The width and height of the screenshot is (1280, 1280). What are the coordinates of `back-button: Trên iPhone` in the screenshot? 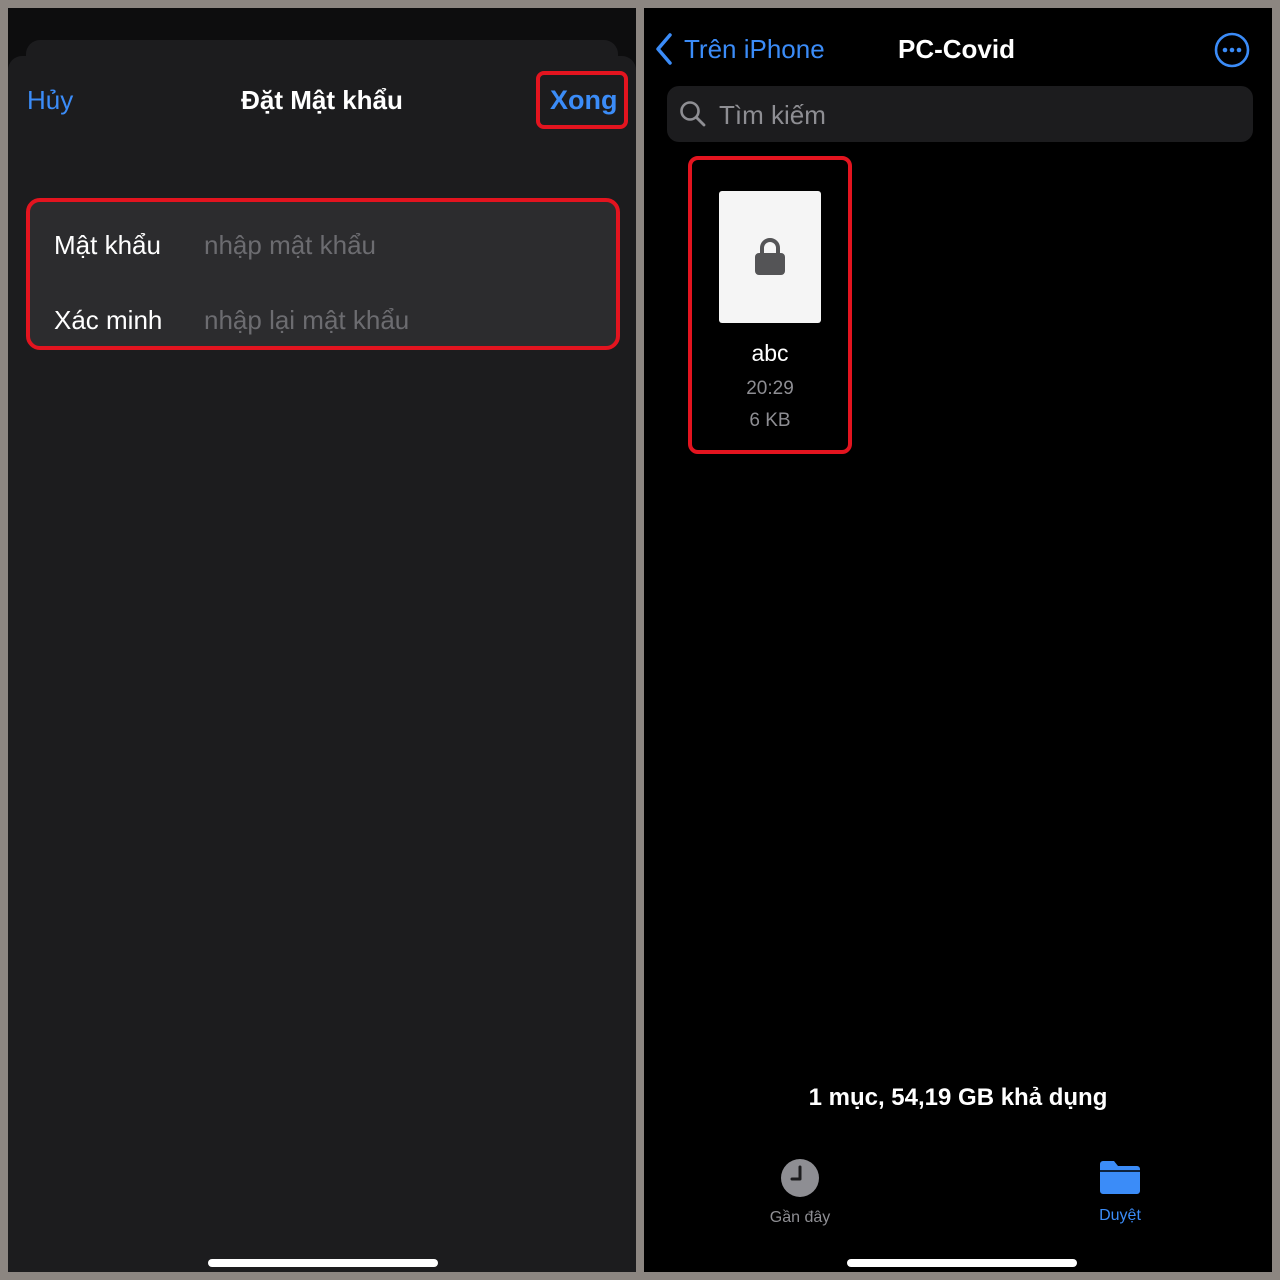 It's located at (739, 49).